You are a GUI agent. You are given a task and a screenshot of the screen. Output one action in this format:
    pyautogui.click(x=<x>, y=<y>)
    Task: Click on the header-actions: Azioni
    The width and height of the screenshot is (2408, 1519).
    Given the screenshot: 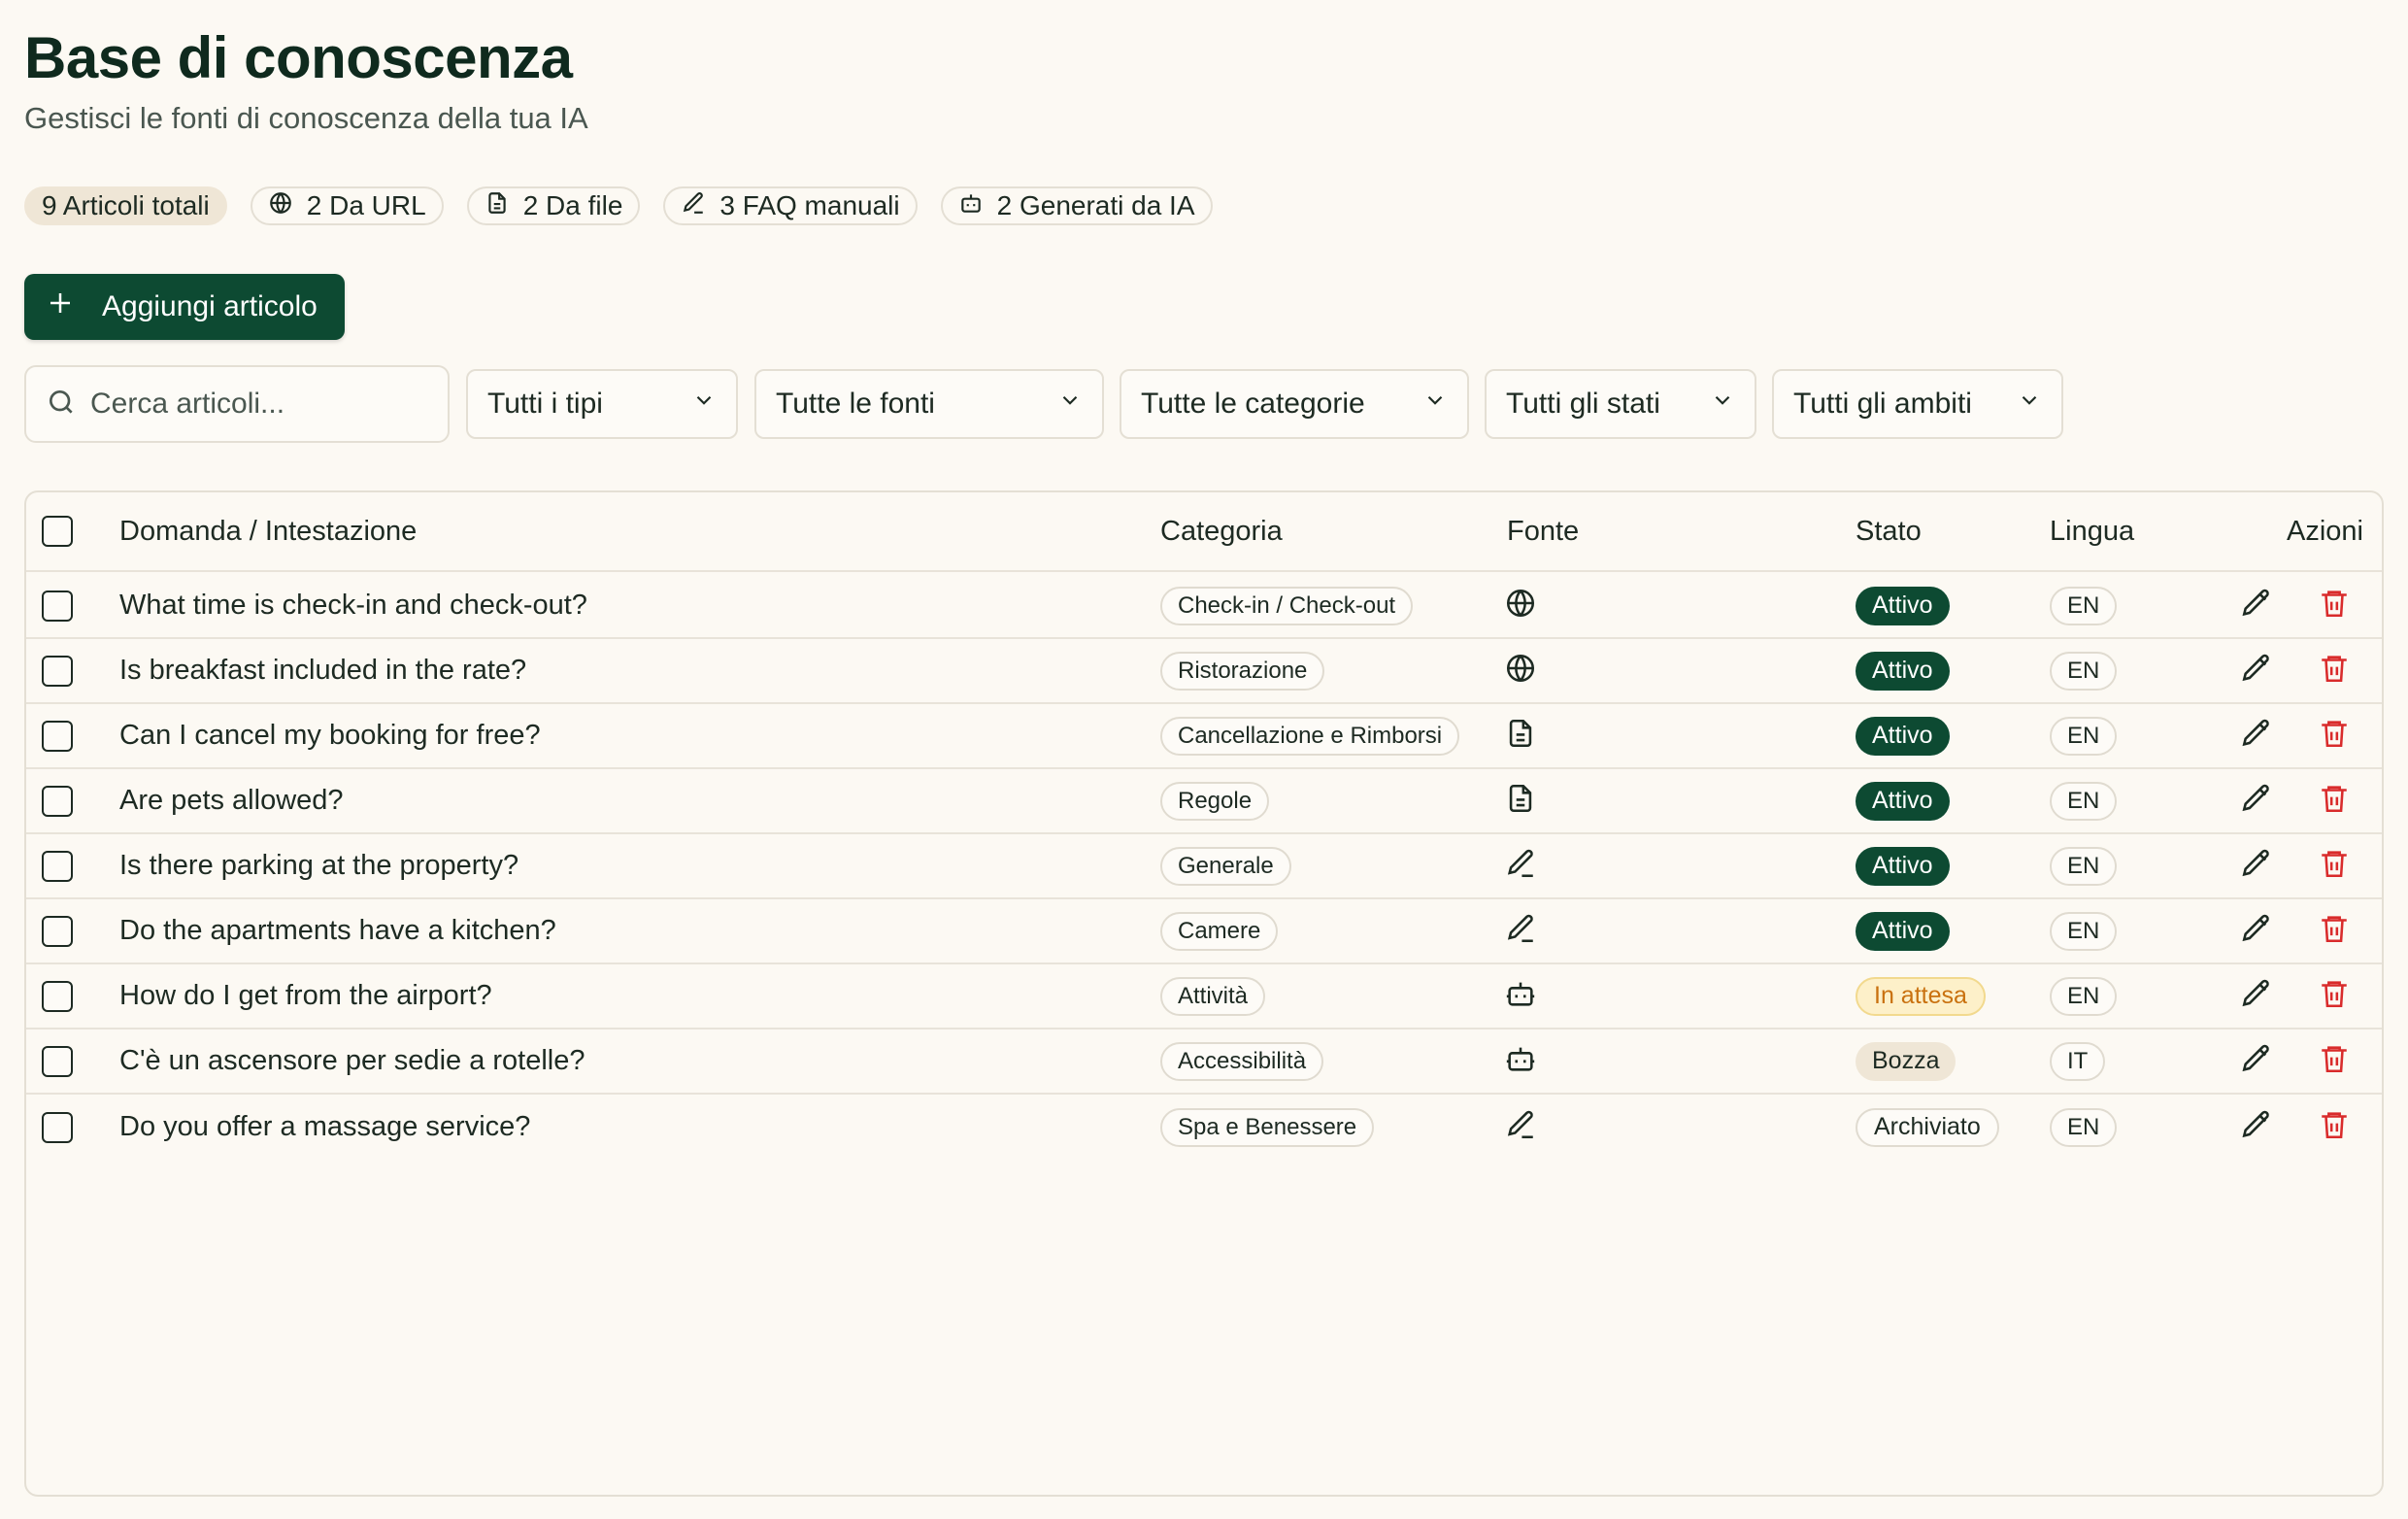 What is the action you would take?
    pyautogui.click(x=2325, y=531)
    